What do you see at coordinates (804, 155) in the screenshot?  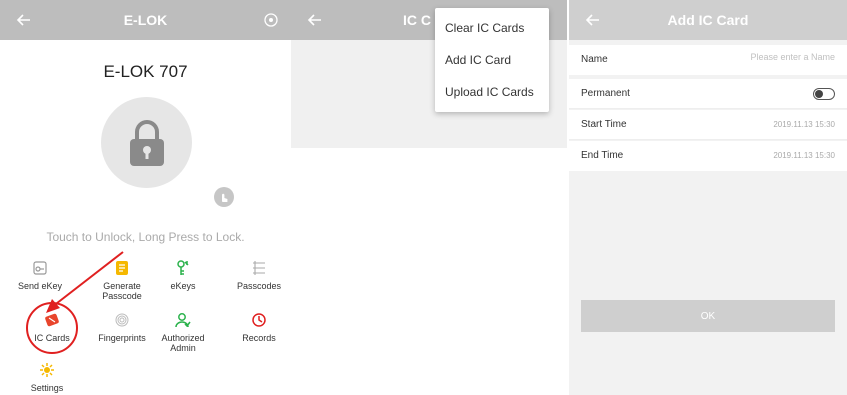 I see `end-time-value: 2019.11.13 15:30` at bounding box center [804, 155].